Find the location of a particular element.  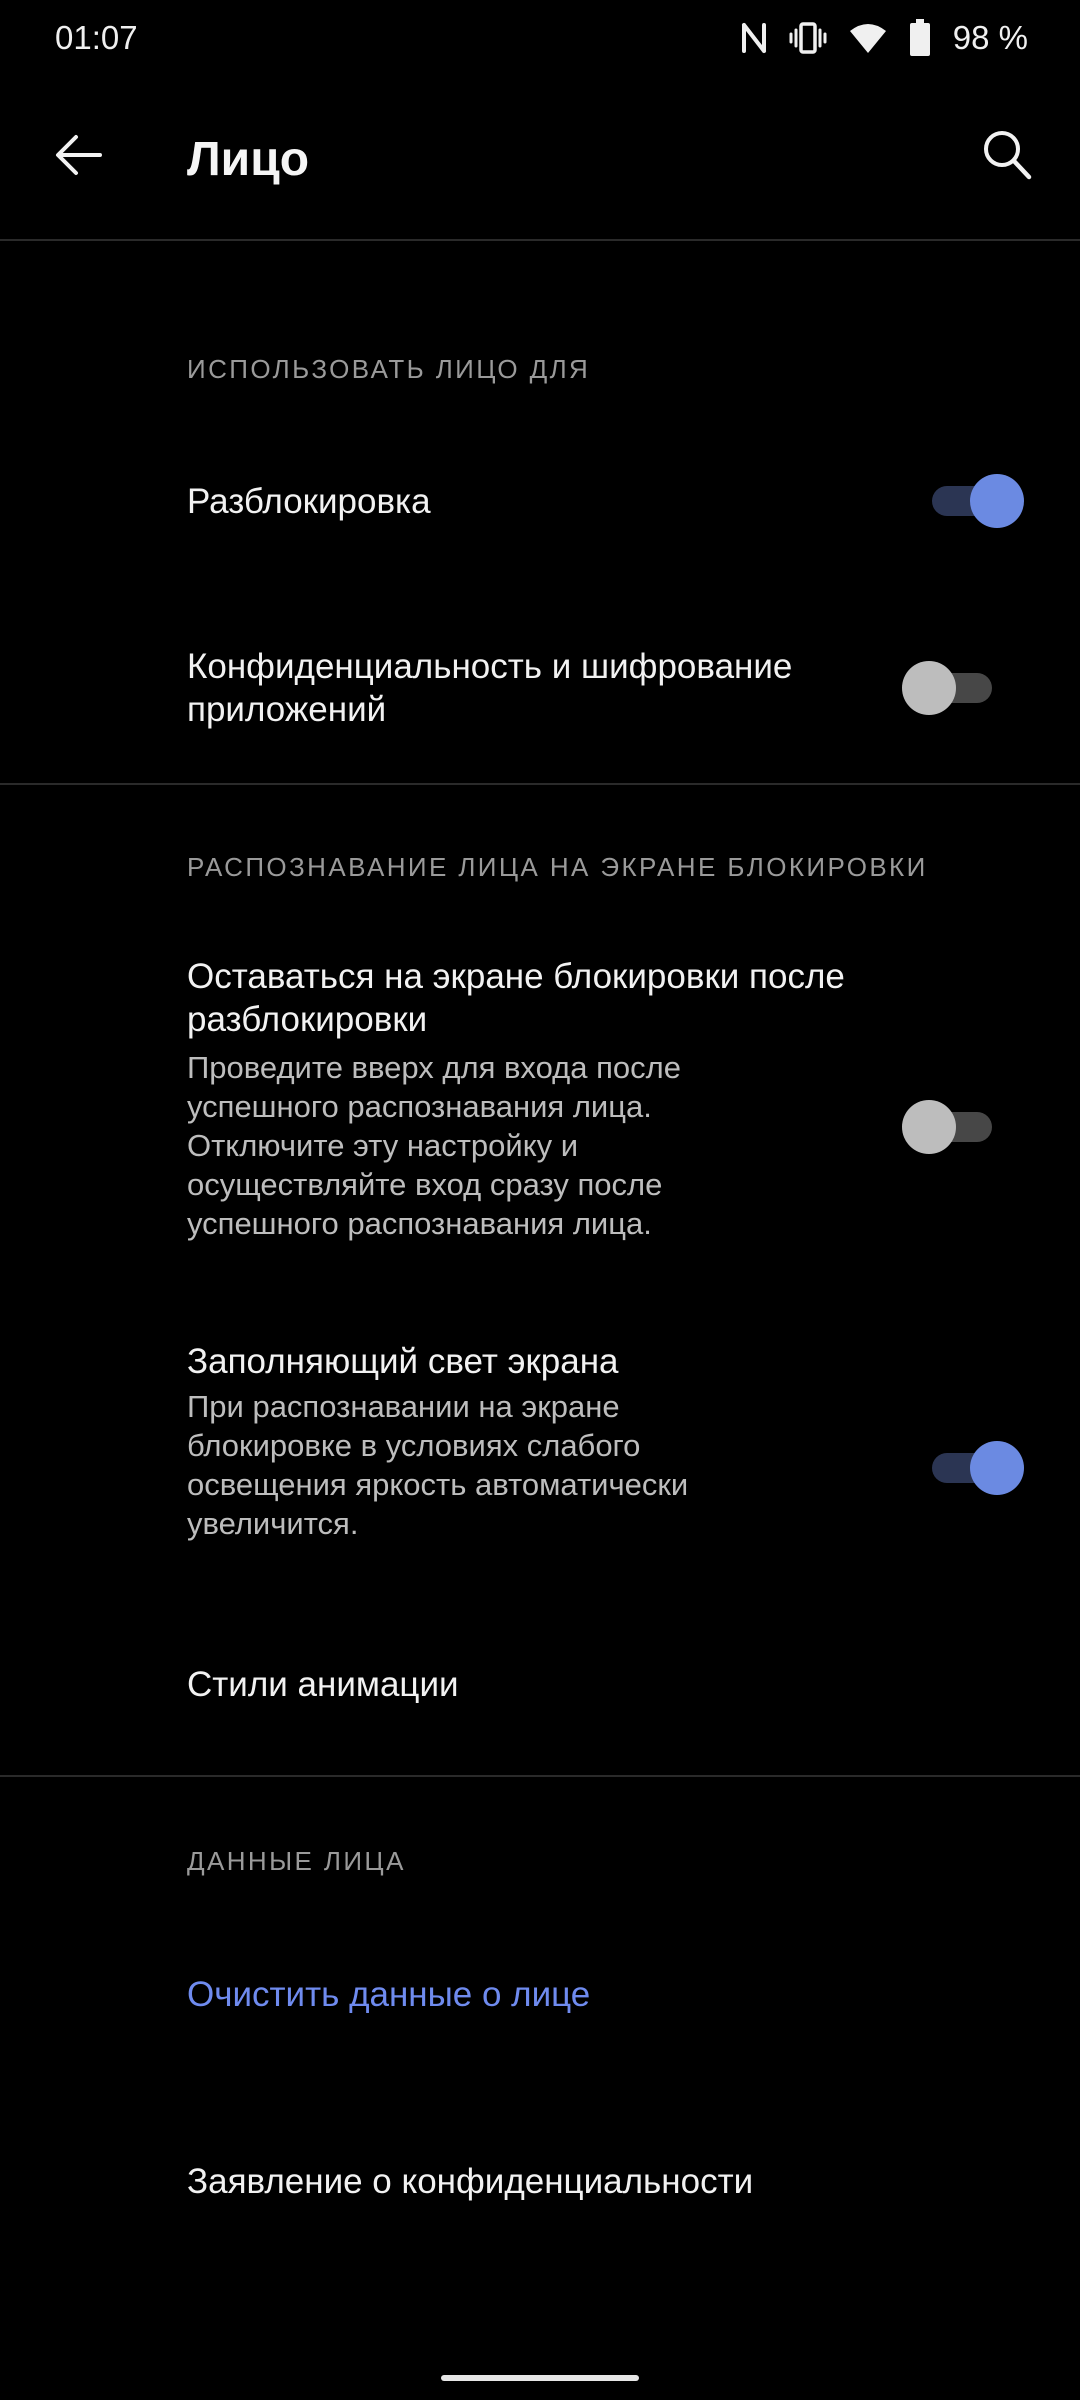

unlock-toggle is located at coordinates (971, 501).